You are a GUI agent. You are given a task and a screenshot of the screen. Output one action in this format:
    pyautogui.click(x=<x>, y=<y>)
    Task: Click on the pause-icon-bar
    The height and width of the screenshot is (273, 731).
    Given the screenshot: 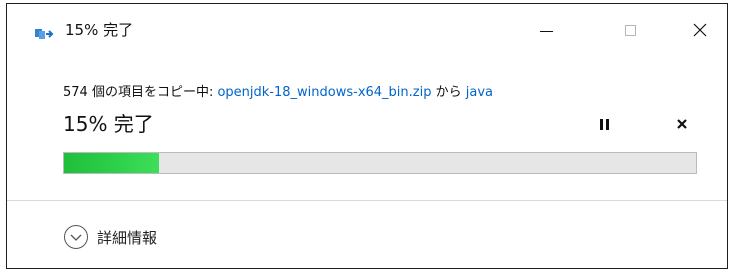 What is the action you would take?
    pyautogui.click(x=607, y=124)
    